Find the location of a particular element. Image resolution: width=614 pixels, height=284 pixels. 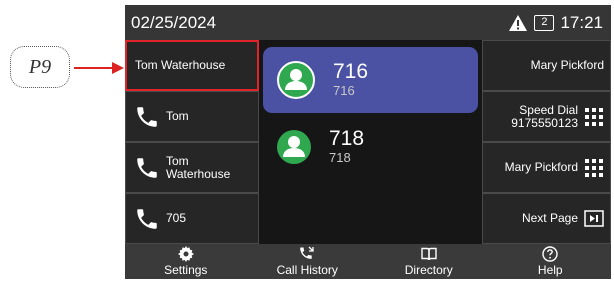

call-history-softkey: Call History is located at coordinates (308, 261).